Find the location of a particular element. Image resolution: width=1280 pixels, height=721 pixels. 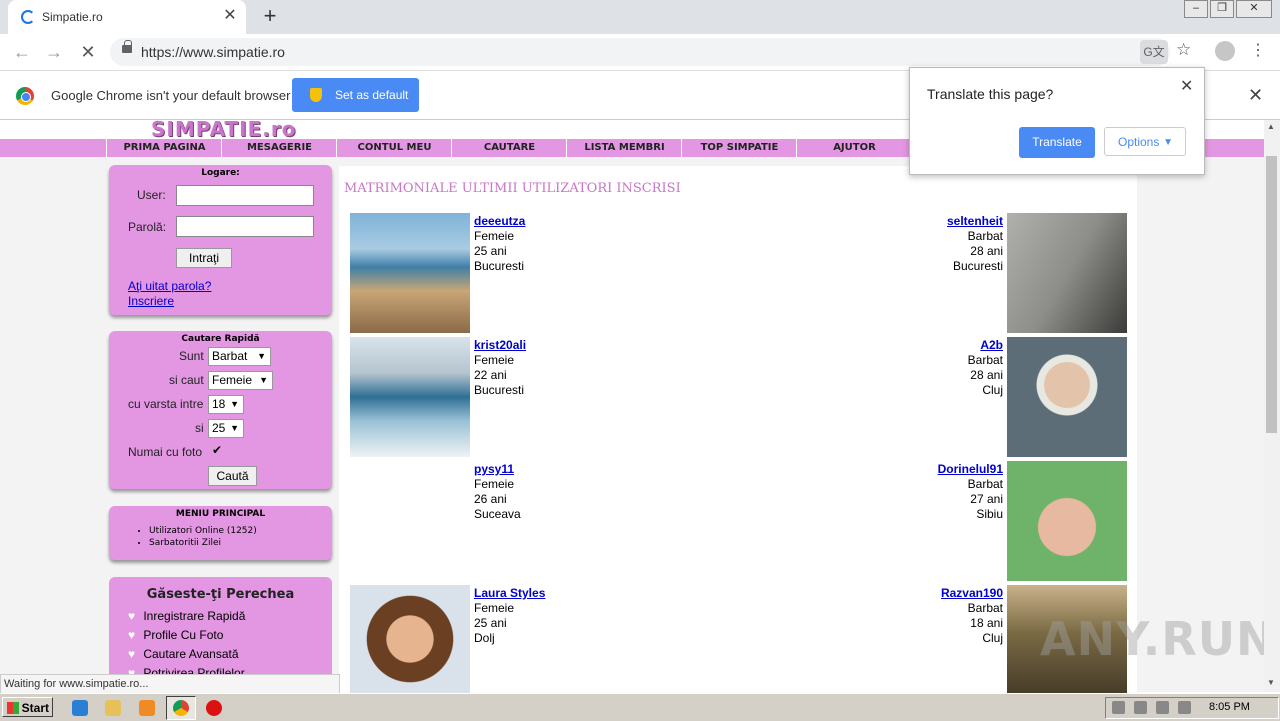

volume-icon is located at coordinates (1162, 707).